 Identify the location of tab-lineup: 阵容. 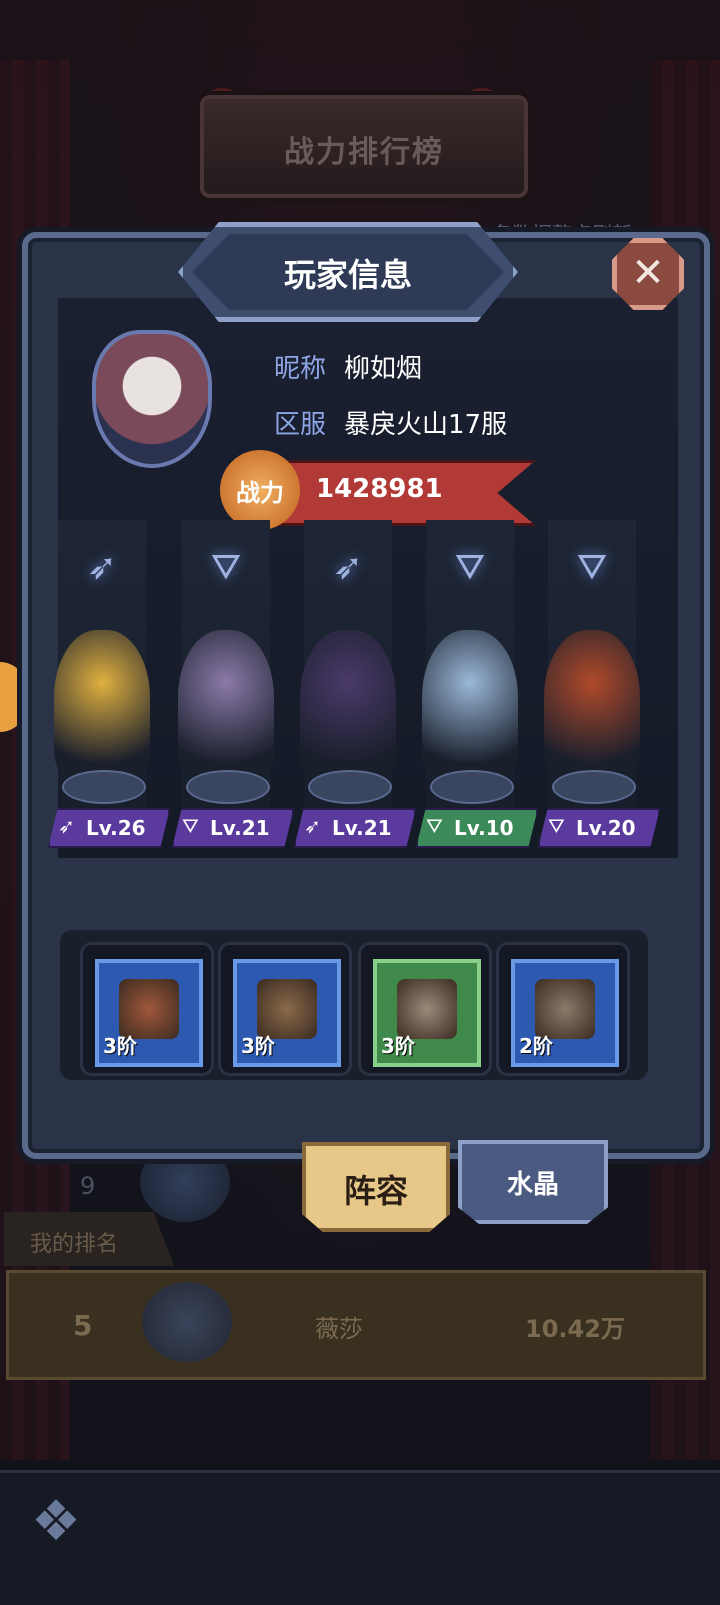
(376, 1187).